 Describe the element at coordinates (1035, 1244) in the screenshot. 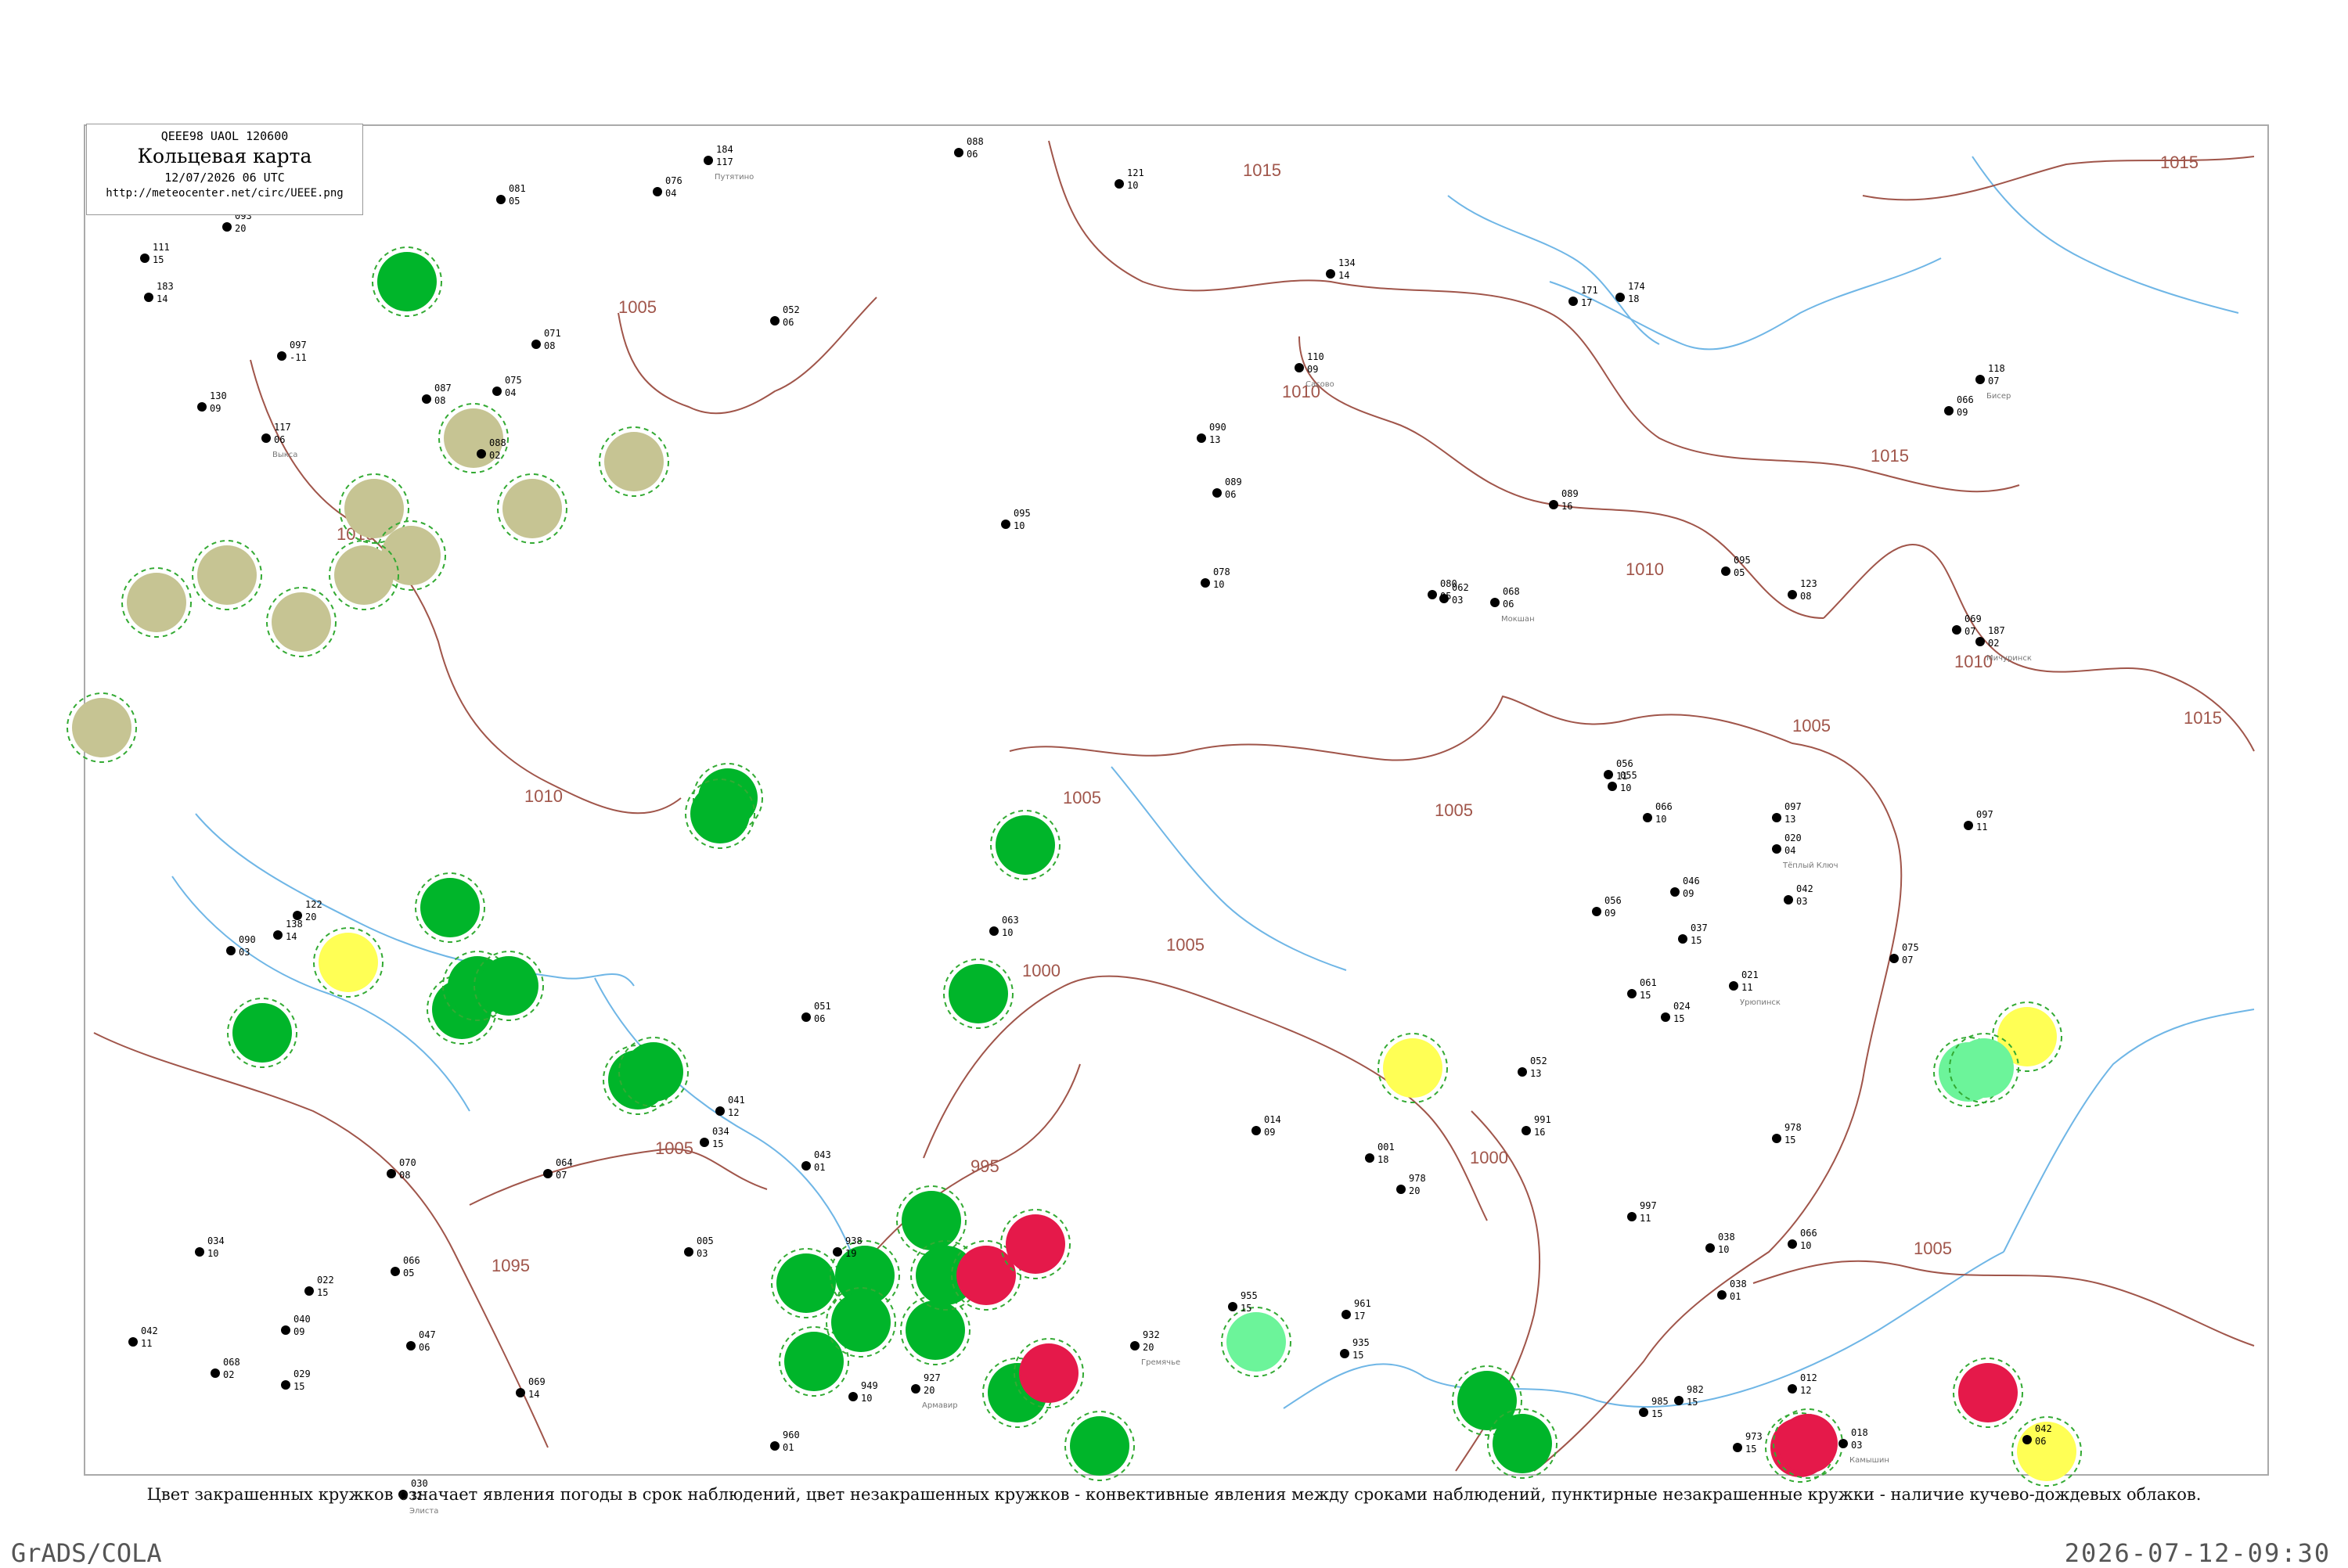

I see `thunder-ring` at that location.